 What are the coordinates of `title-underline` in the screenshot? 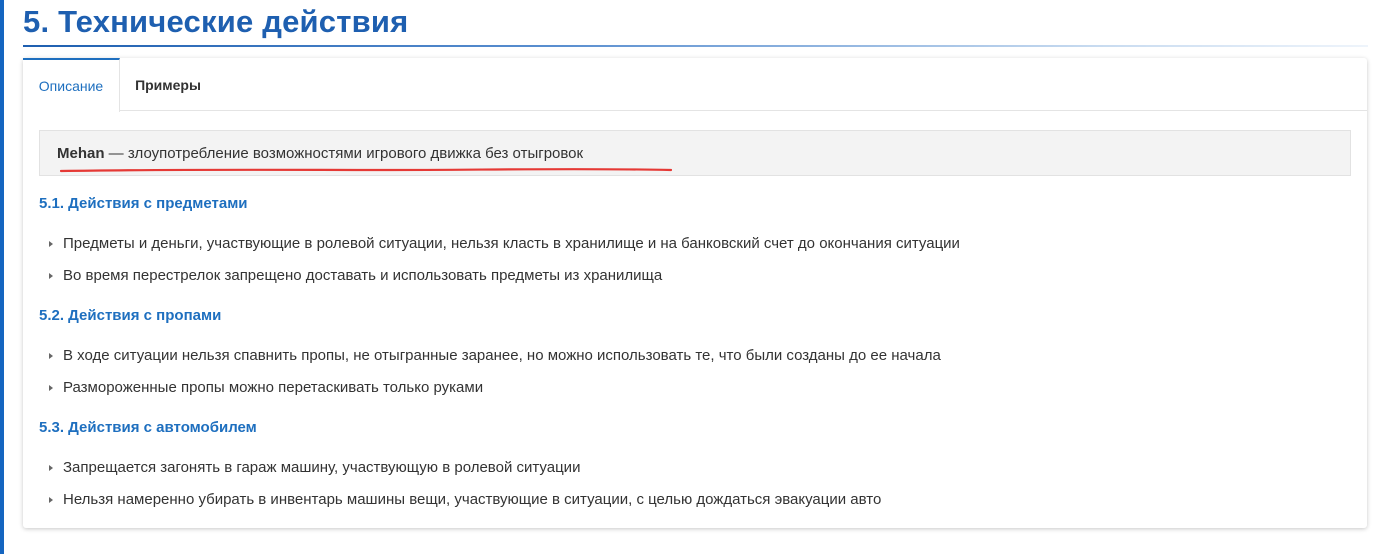 It's located at (695, 46).